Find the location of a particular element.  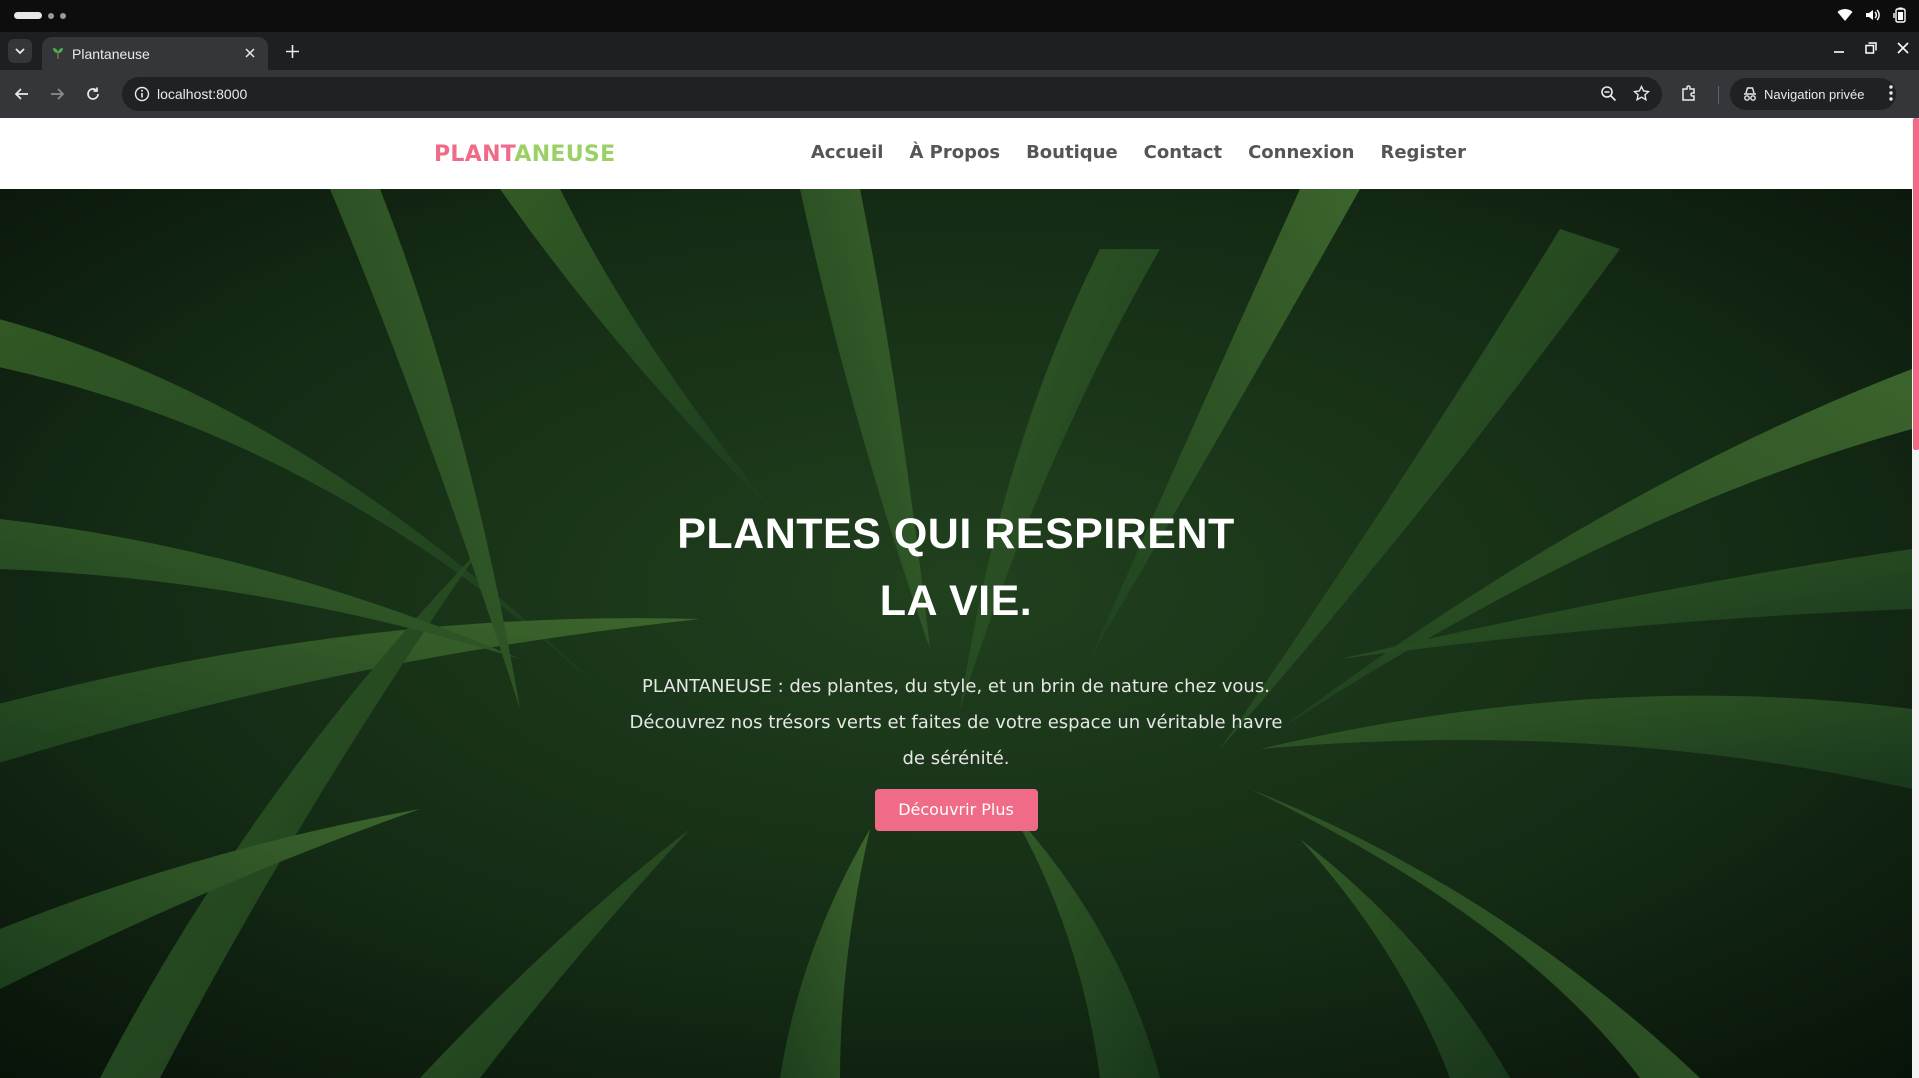

url-text: localhost:8000 is located at coordinates (202, 94).